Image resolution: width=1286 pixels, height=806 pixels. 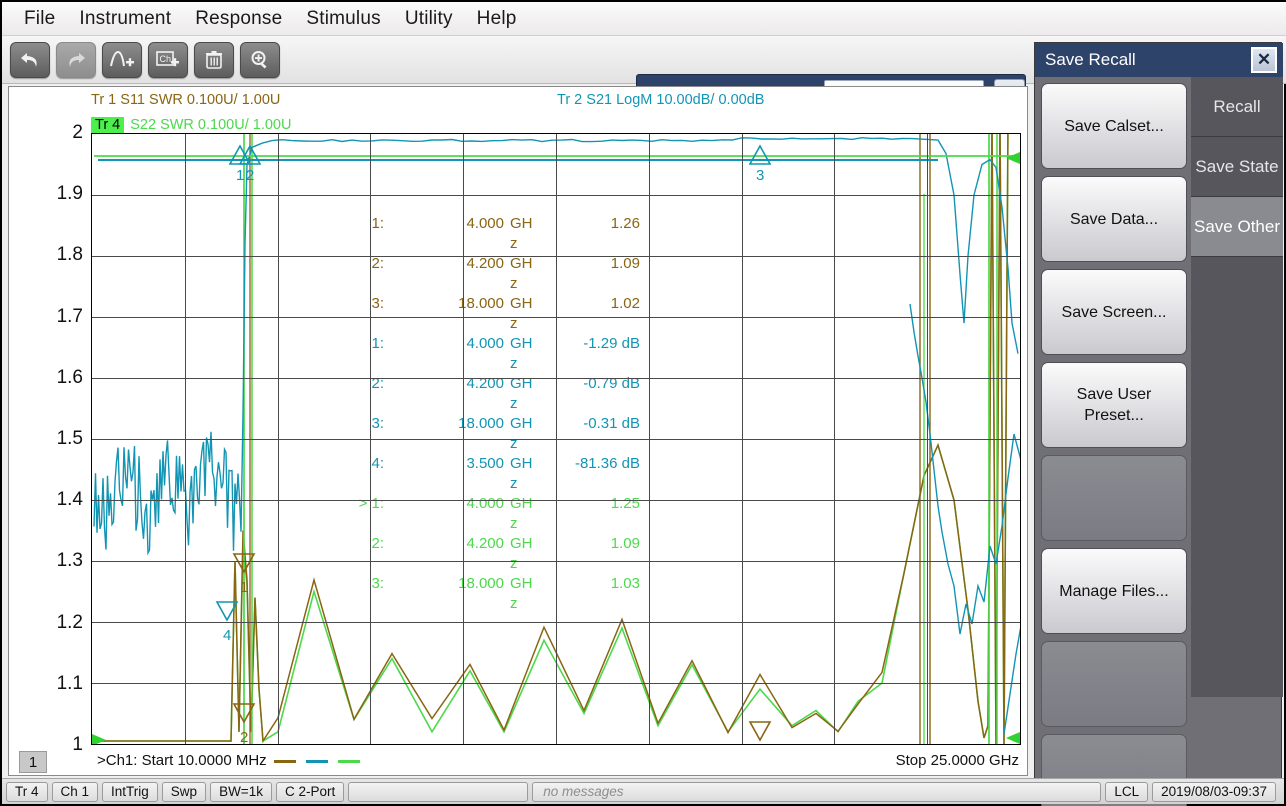 I want to click on y-axis-tick: 1.5, so click(x=69, y=438).